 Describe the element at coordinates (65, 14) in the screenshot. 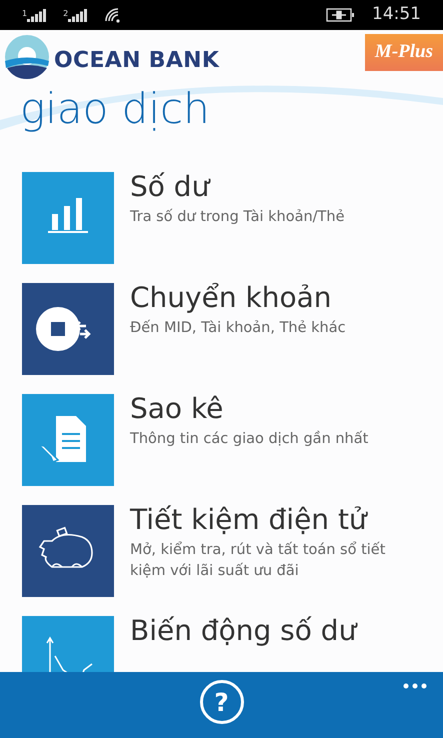

I see `sim-label: 2` at that location.